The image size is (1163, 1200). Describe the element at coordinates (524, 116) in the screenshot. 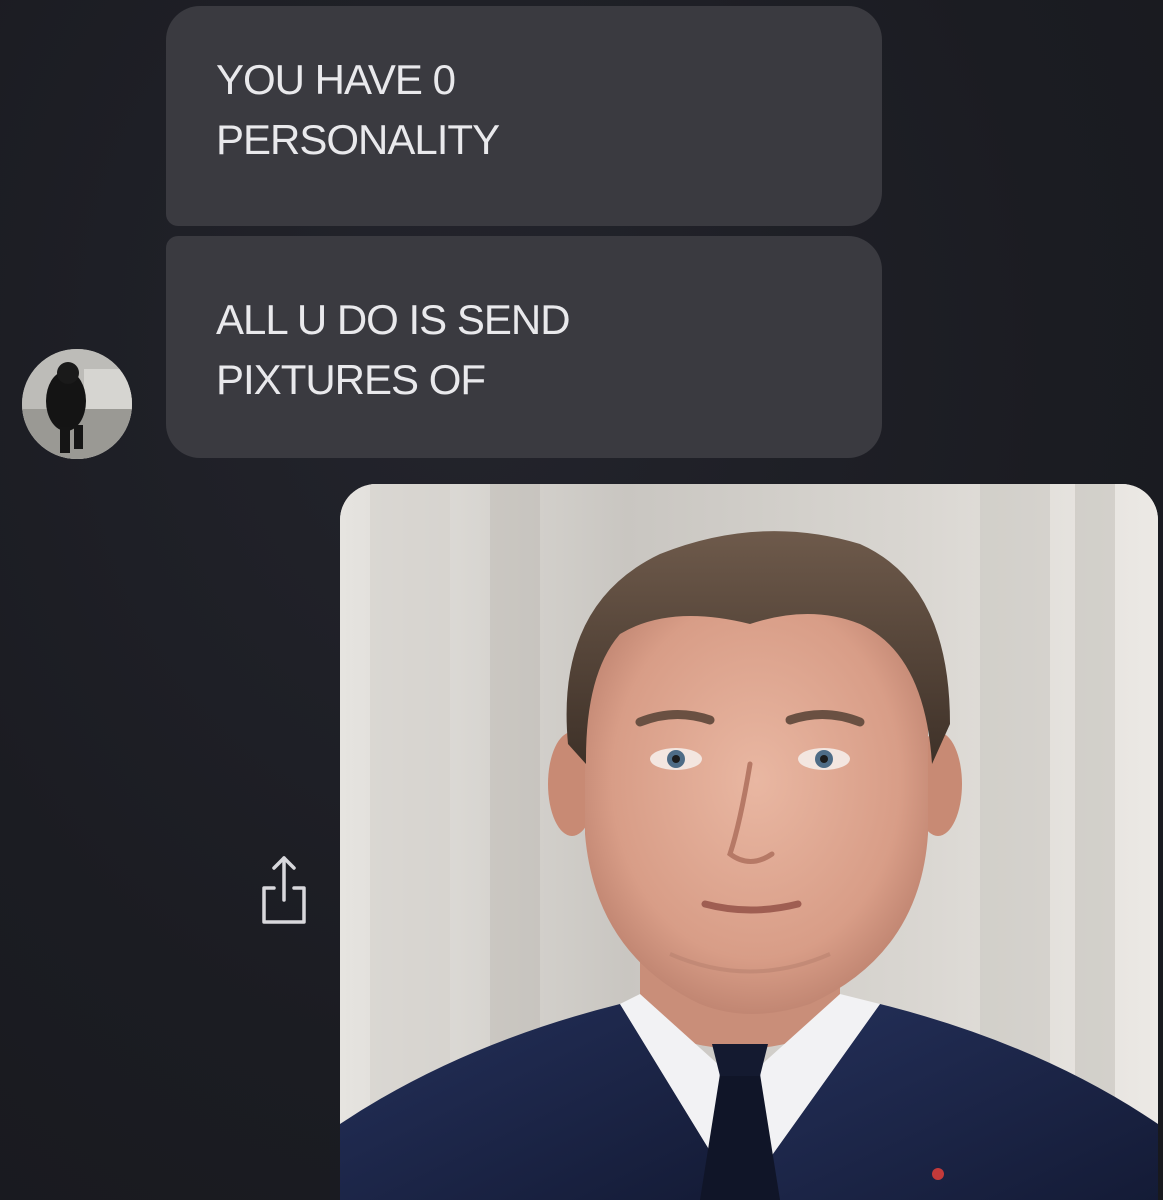

I see `message-bubble: YOU HAVE 0 PERSONALITY` at that location.